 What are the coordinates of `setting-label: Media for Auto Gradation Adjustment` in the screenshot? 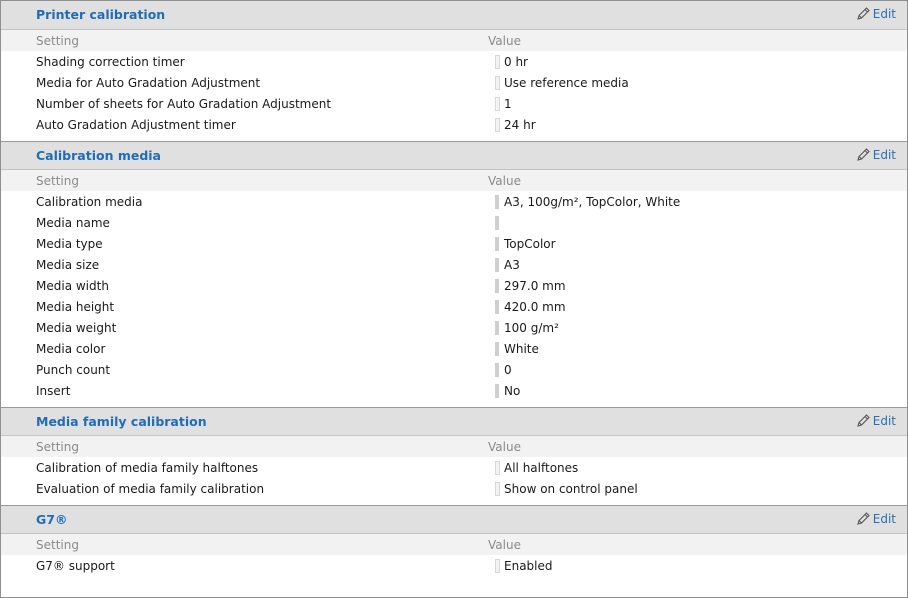 It's located at (148, 83).